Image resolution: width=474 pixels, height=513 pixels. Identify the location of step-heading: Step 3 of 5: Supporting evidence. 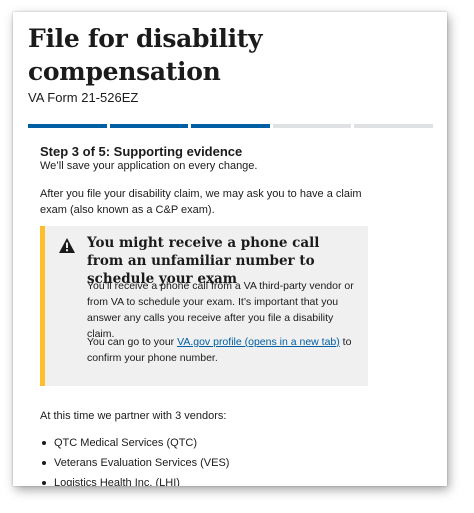
(141, 151).